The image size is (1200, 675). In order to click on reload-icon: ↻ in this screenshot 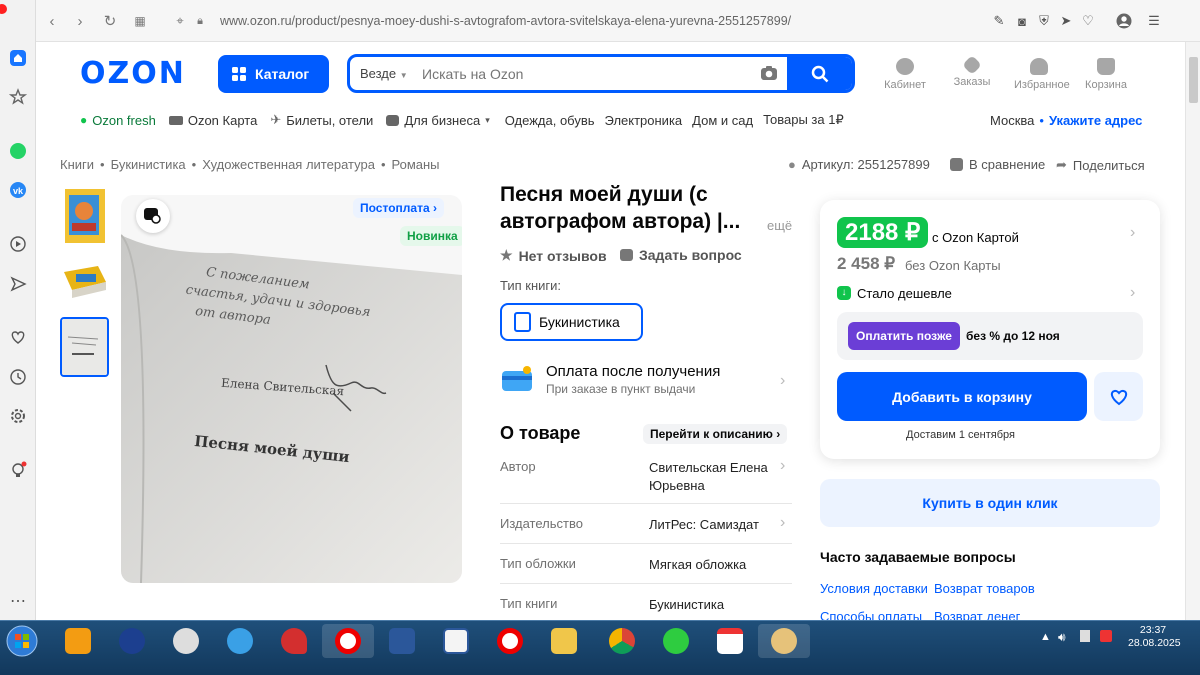, I will do `click(110, 21)`.